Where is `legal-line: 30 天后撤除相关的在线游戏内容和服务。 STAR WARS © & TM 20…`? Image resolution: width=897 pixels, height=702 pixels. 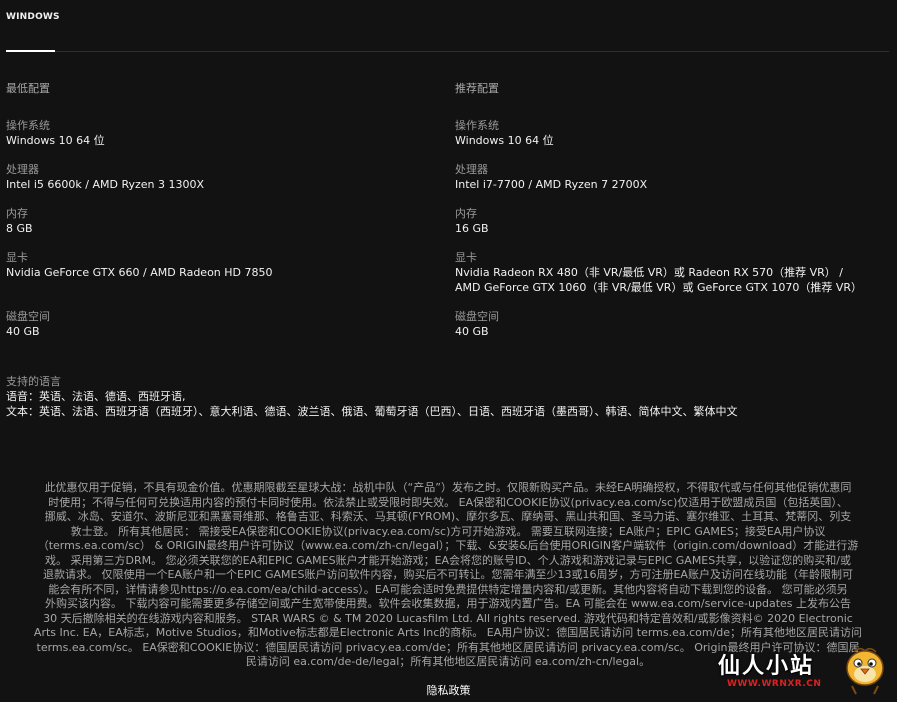
legal-line: 30 天后撤除相关的在线游戏内容和服务。 STAR WARS © & TM 20… is located at coordinates (448, 618).